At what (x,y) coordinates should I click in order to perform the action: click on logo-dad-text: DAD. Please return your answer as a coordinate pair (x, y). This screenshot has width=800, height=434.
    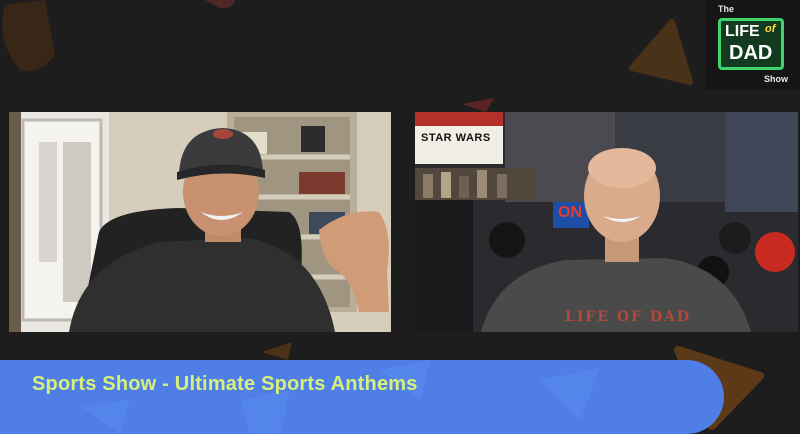
    Looking at the image, I should click on (751, 53).